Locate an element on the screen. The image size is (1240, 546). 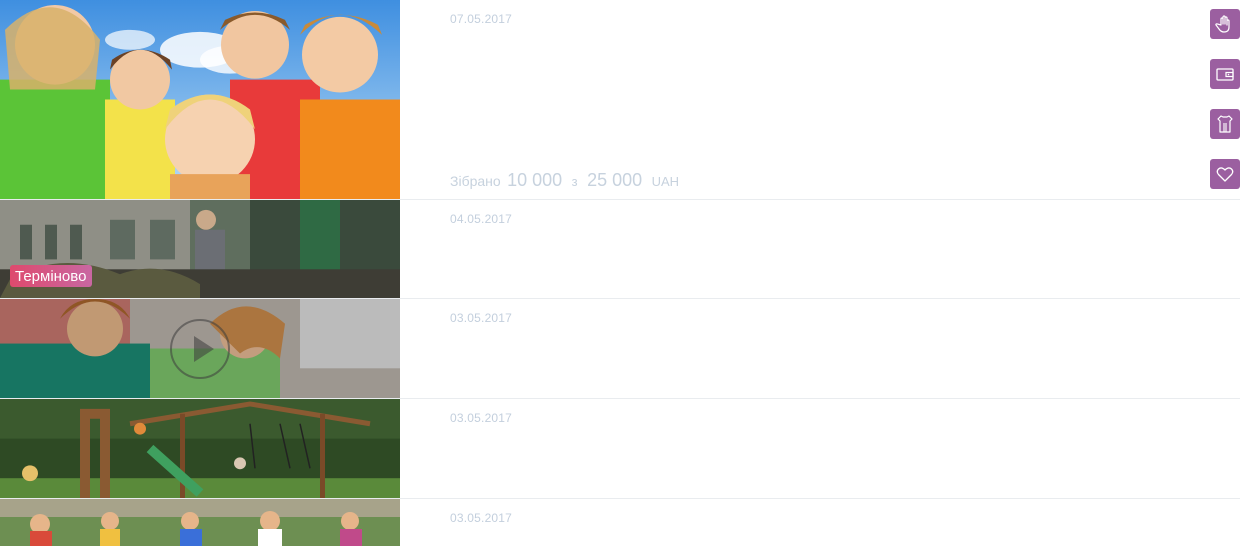
play-video-button is located at coordinates (200, 349).